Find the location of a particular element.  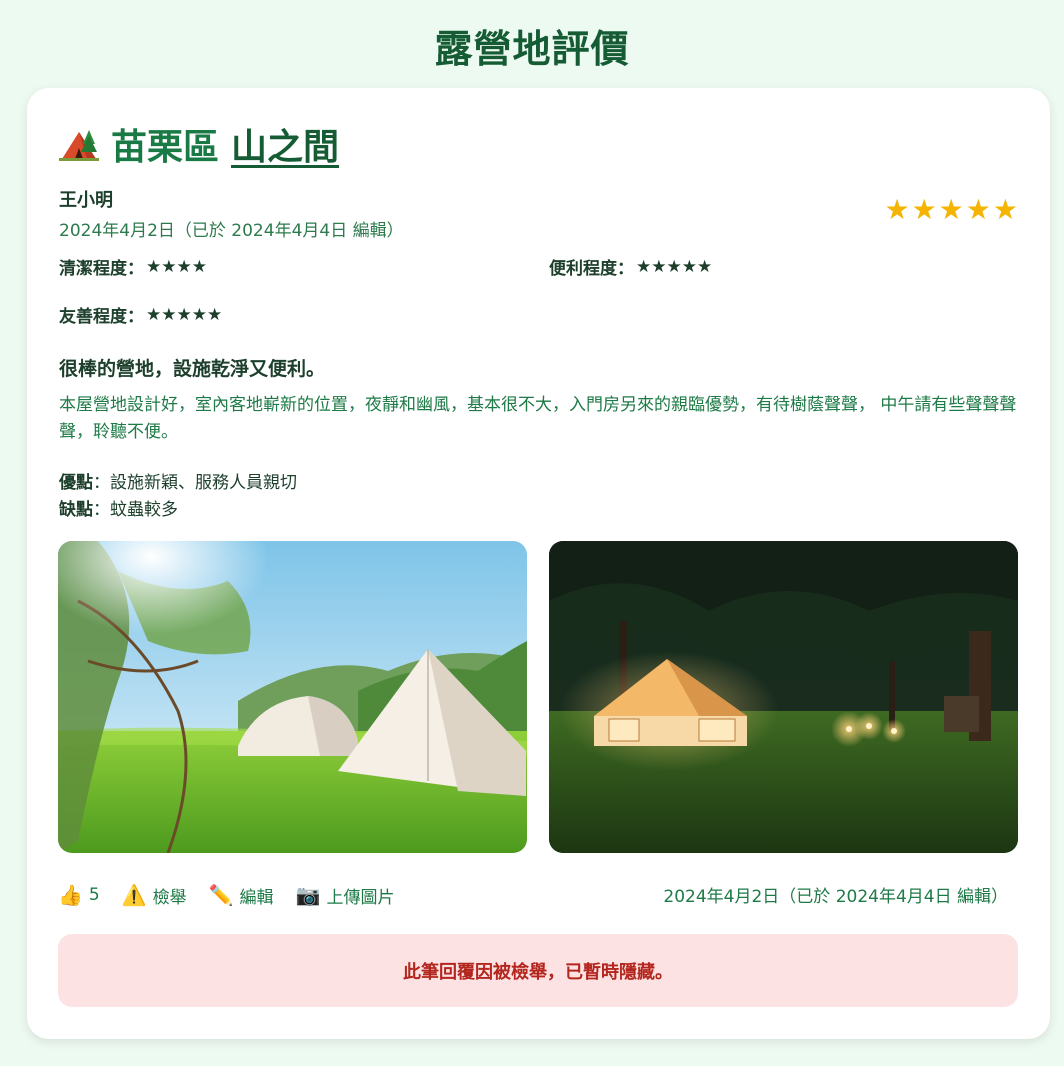

cleanliness-rating: 清潔程度： ★★★★ is located at coordinates (133, 267).